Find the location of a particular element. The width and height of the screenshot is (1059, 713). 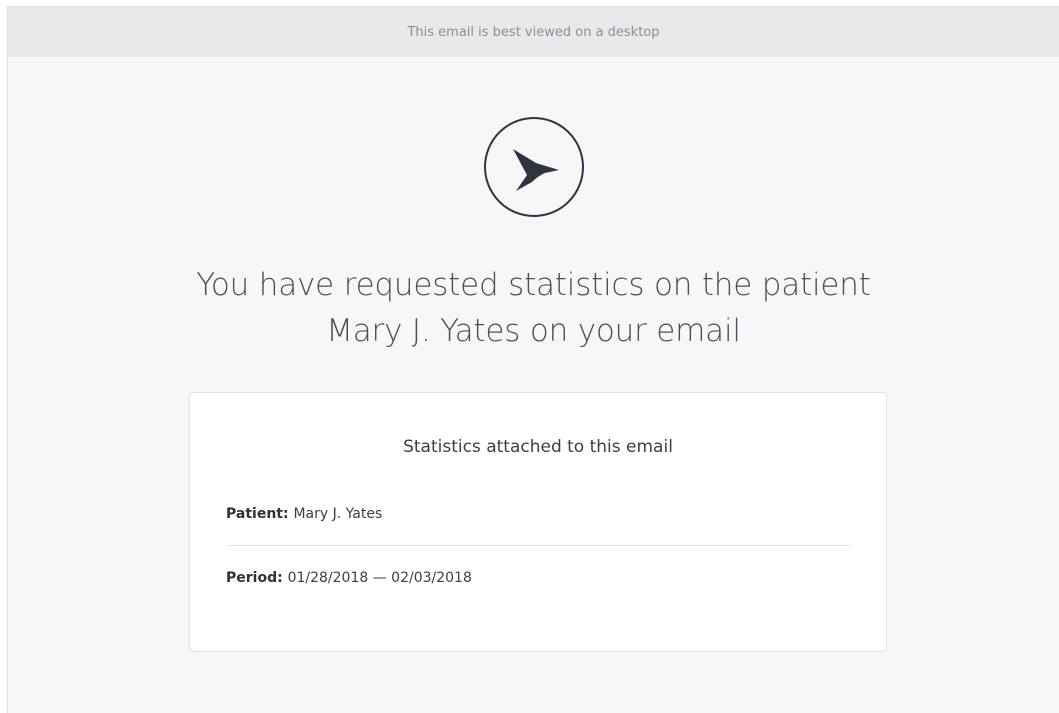

period-label: Period: is located at coordinates (257, 578).